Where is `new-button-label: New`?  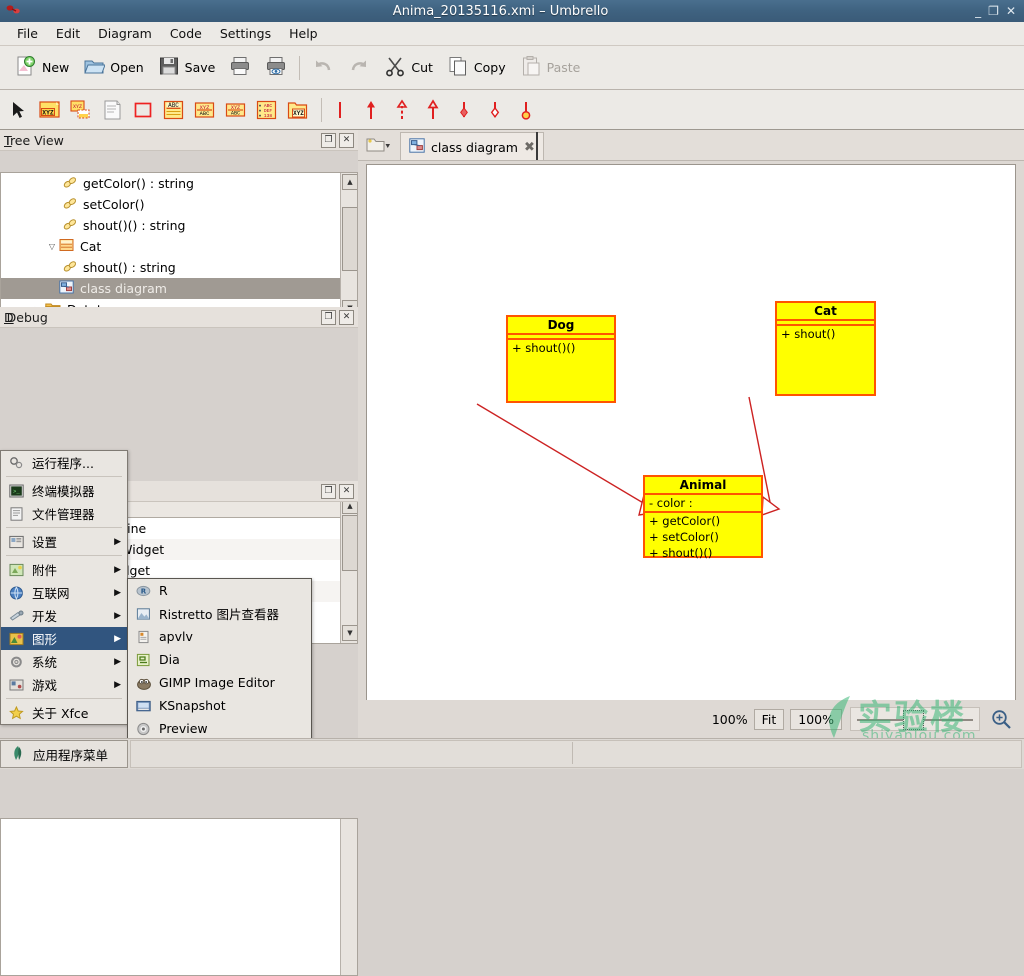 new-button-label: New is located at coordinates (56, 67).